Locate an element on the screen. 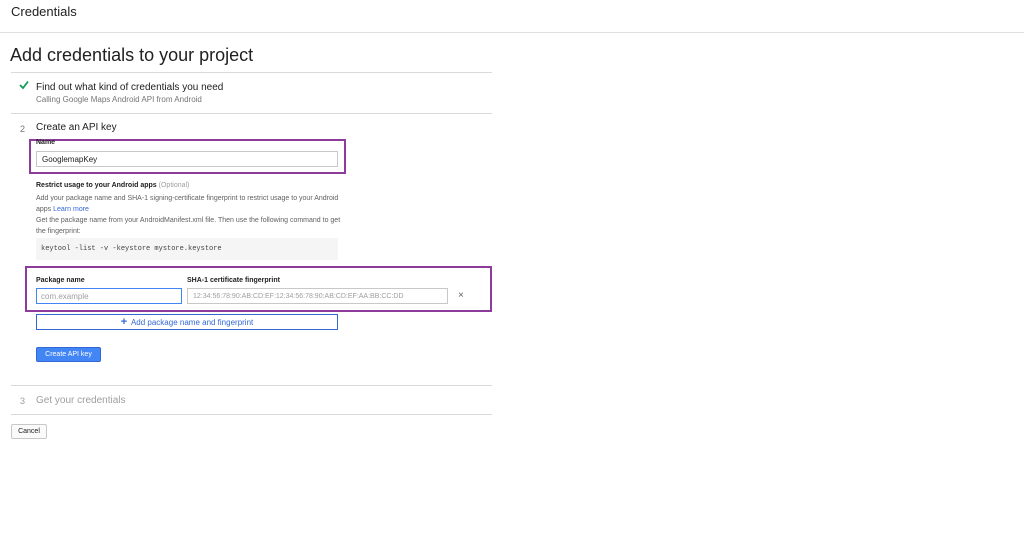 This screenshot has width=1024, height=542. package-name-label: Package name is located at coordinates (60, 280).